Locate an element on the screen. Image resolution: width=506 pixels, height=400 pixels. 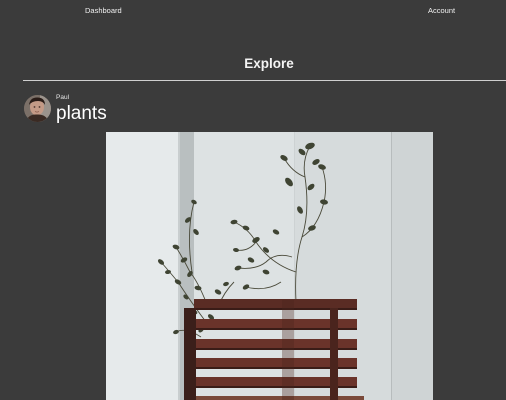
title-divider is located at coordinates (264, 80).